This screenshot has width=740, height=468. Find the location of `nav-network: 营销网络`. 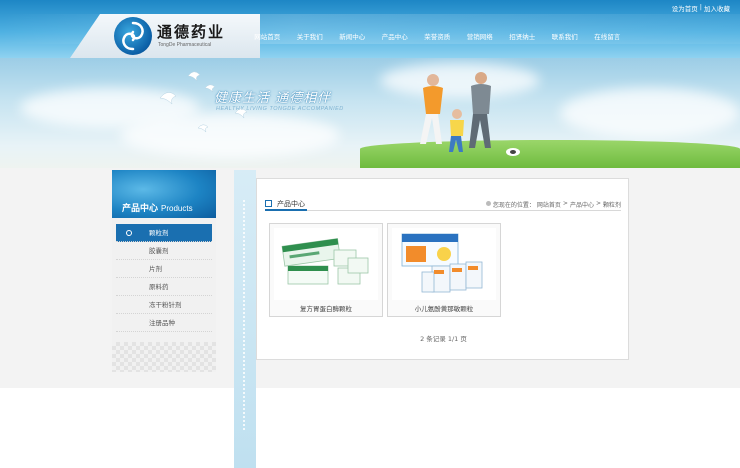

nav-network: 营销网络 is located at coordinates (480, 36).